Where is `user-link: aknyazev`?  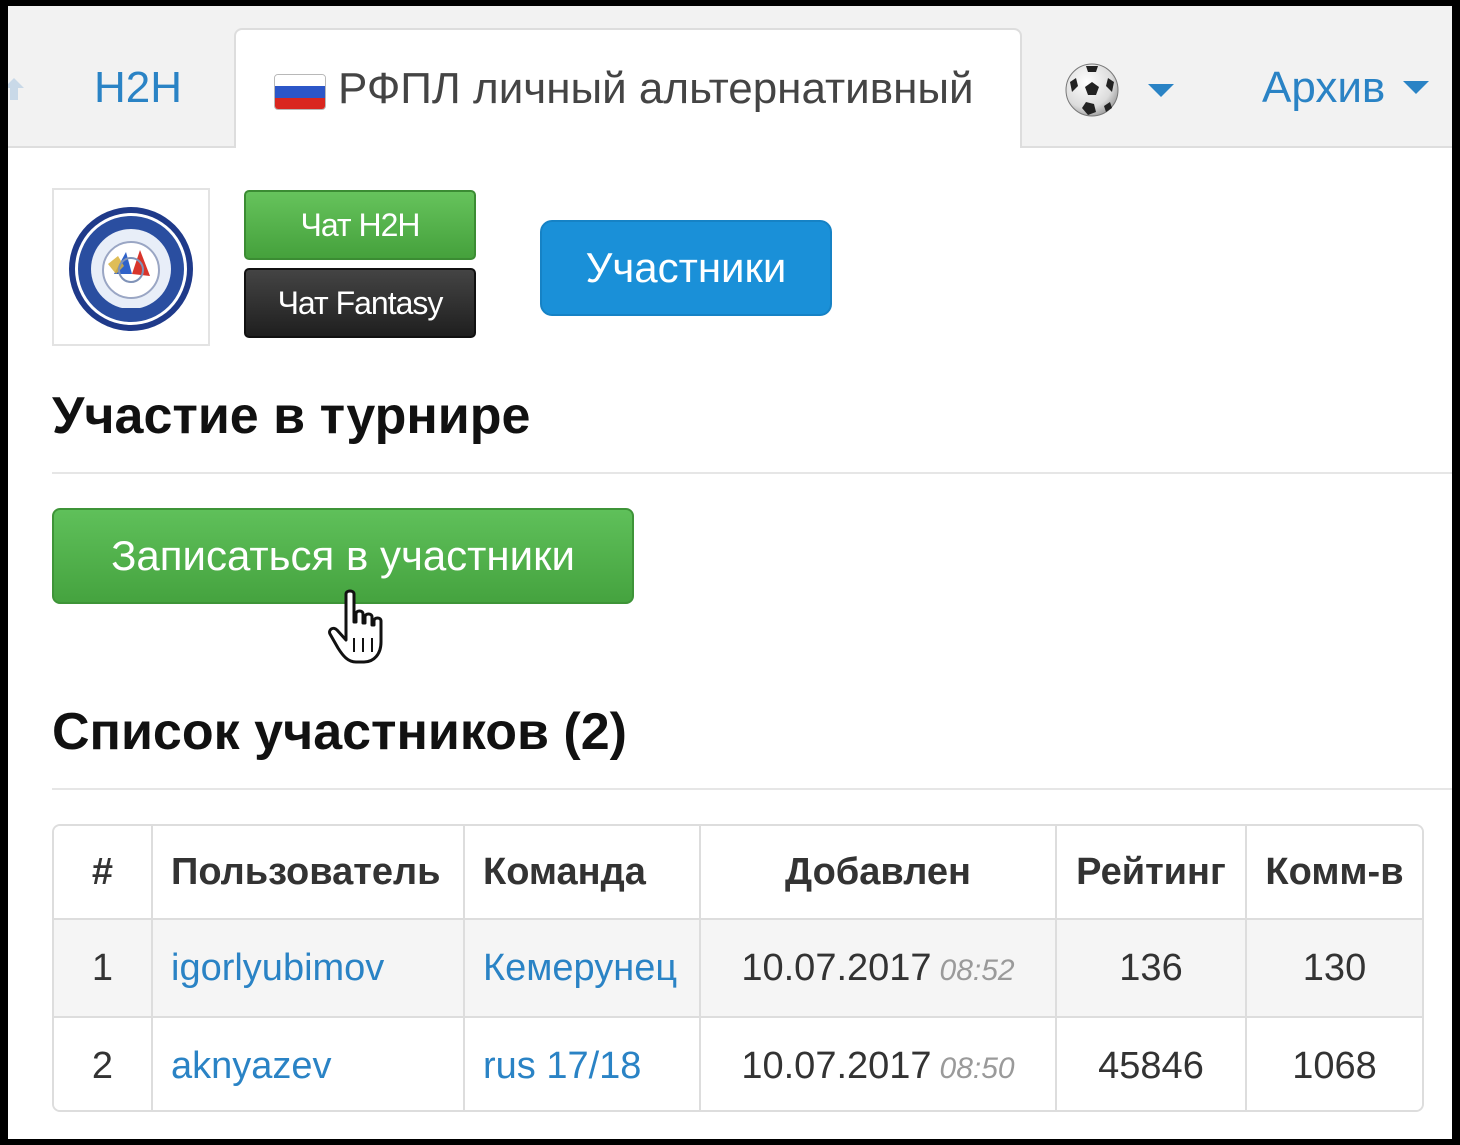 user-link: aknyazev is located at coordinates (251, 1066).